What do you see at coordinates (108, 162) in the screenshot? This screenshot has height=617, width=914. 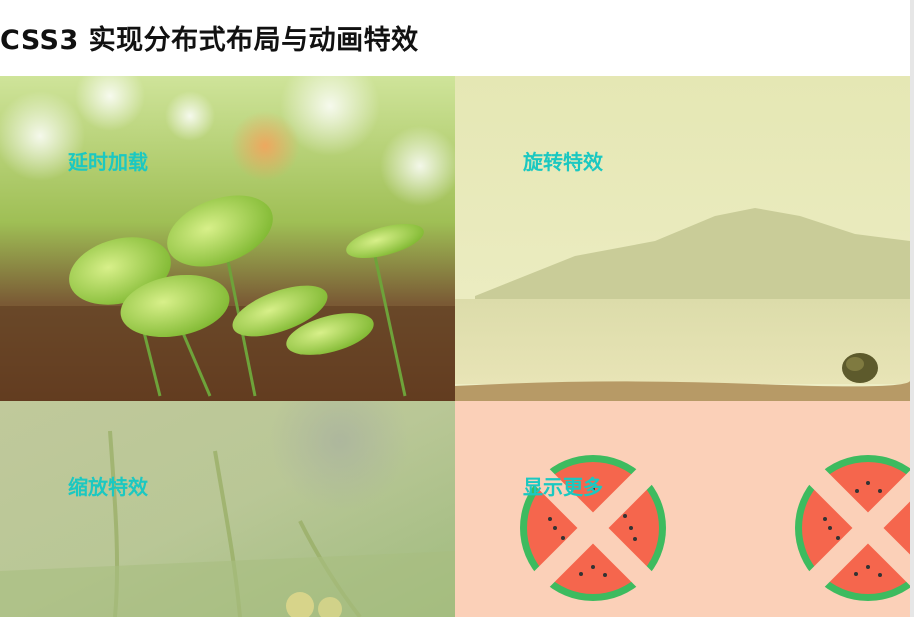 I see `tile-label-delay-load: 延时加载` at bounding box center [108, 162].